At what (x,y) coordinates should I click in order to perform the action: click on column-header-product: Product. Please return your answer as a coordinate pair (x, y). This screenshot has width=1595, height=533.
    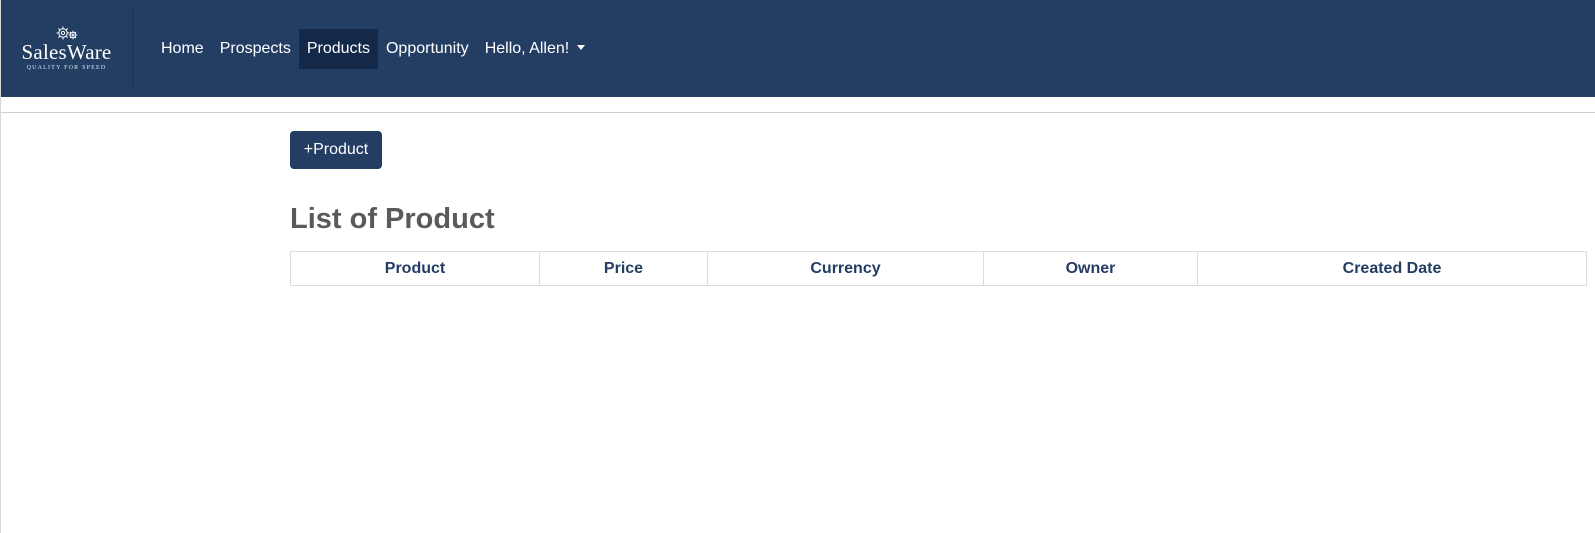
    Looking at the image, I should click on (415, 268).